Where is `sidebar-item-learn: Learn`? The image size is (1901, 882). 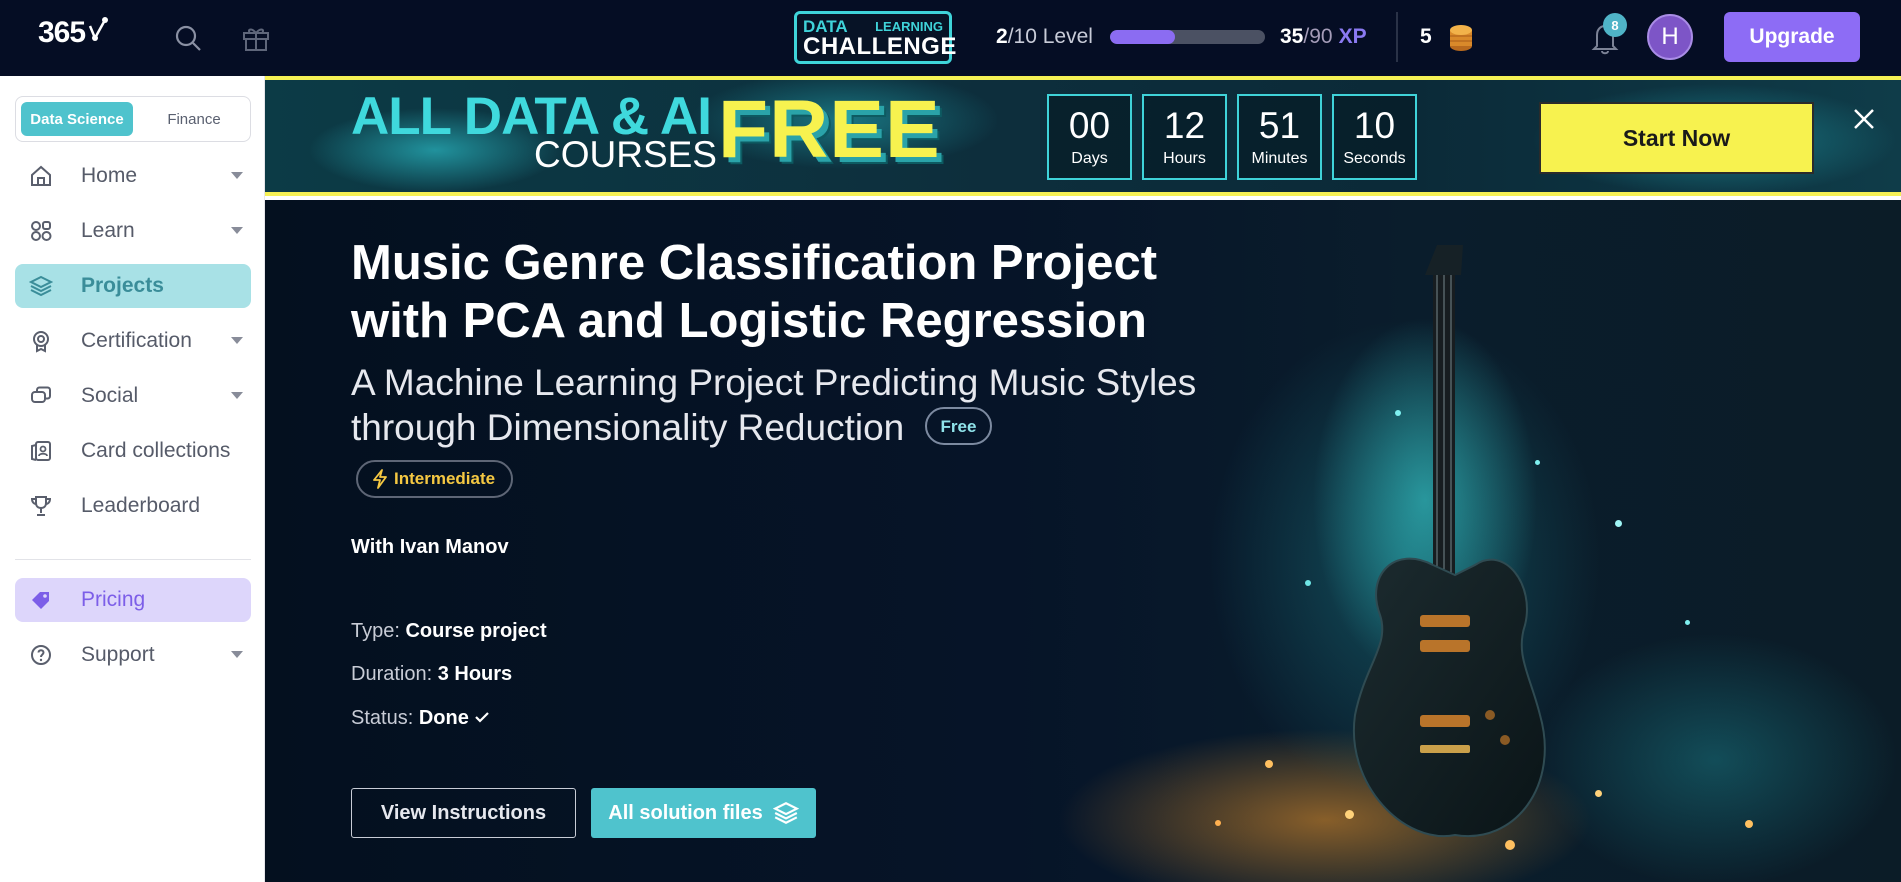 sidebar-item-learn: Learn is located at coordinates (133, 231).